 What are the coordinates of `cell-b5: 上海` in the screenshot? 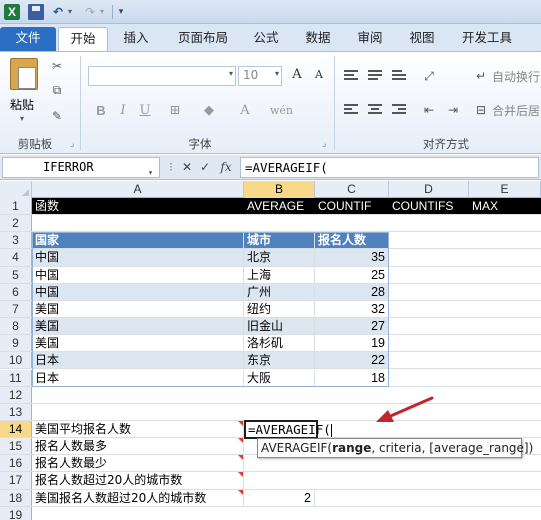 It's located at (279, 274).